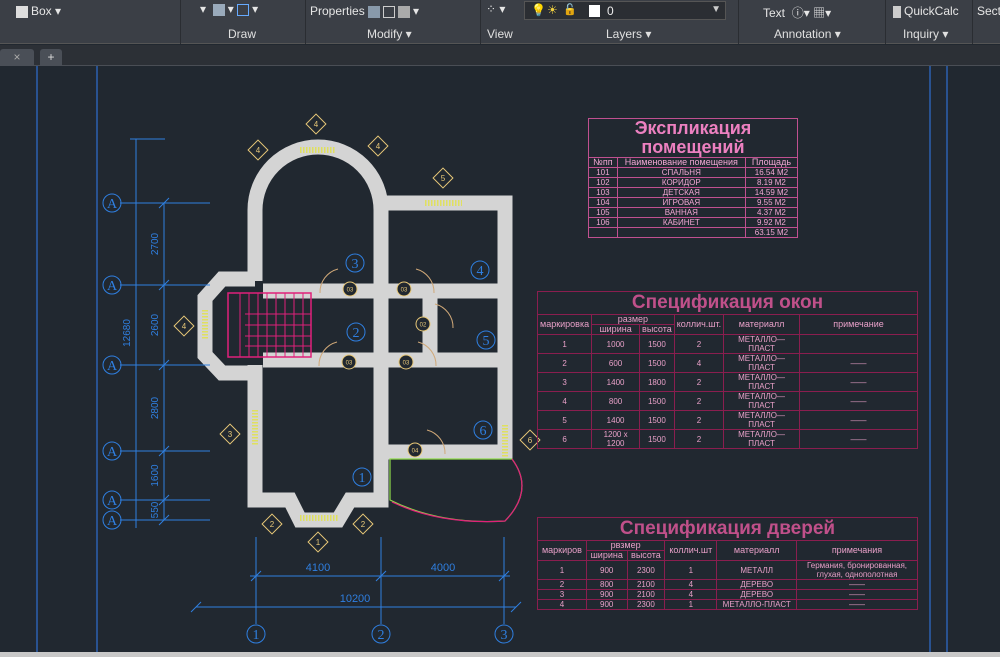  I want to click on boundary-icon, so click(243, 9).